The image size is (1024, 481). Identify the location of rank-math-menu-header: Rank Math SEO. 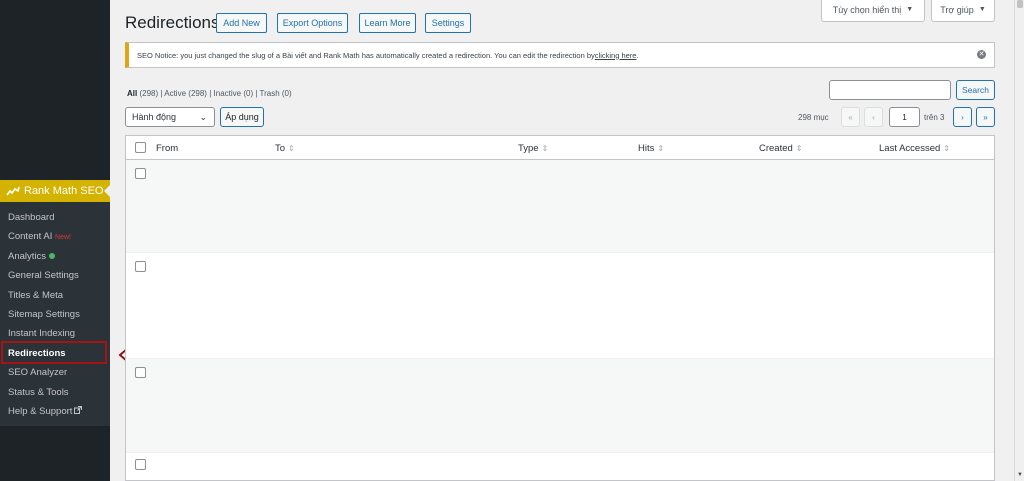
(55, 191).